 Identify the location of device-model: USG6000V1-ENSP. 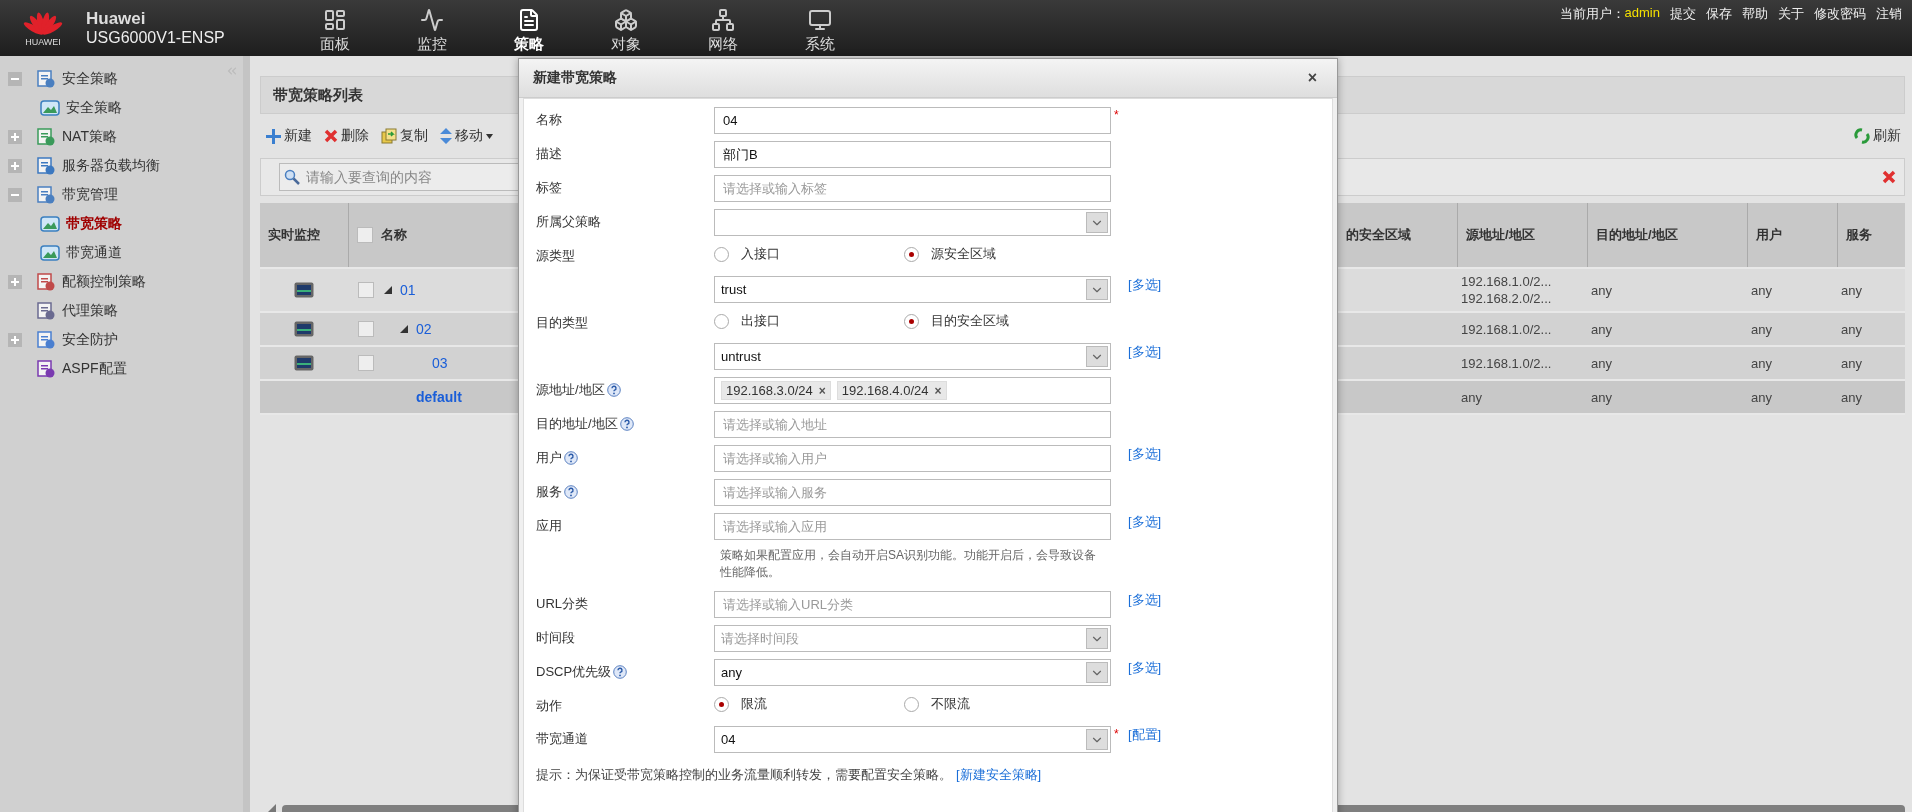
(156, 38).